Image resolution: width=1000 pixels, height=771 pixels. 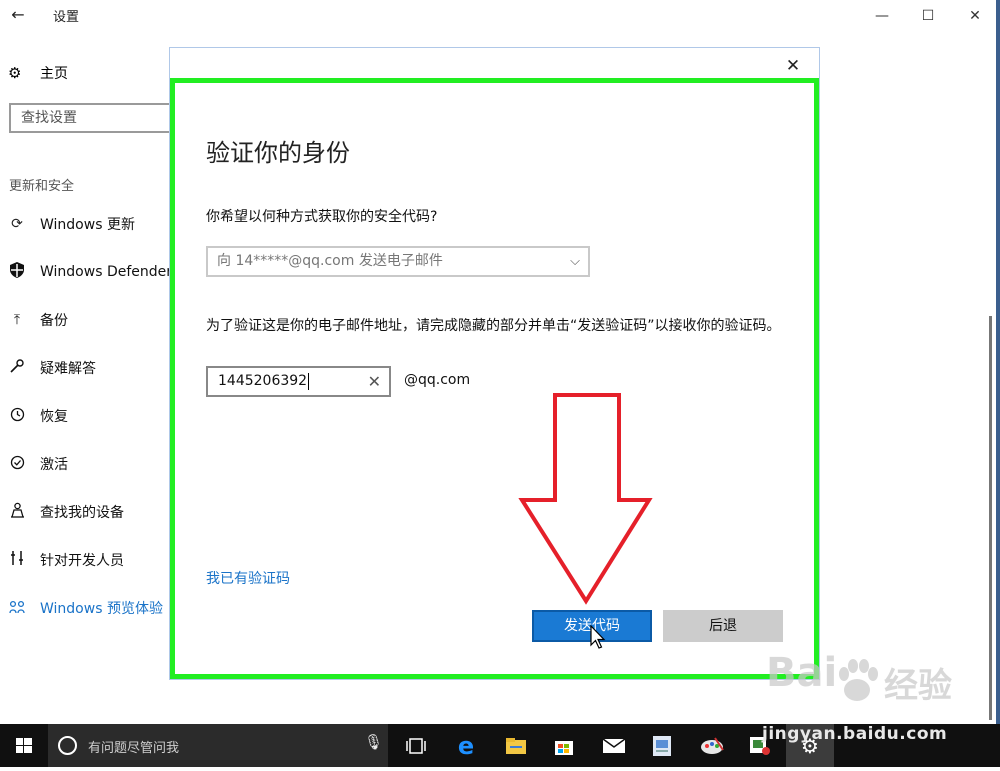 I want to click on window-title: 设置, so click(x=66, y=17).